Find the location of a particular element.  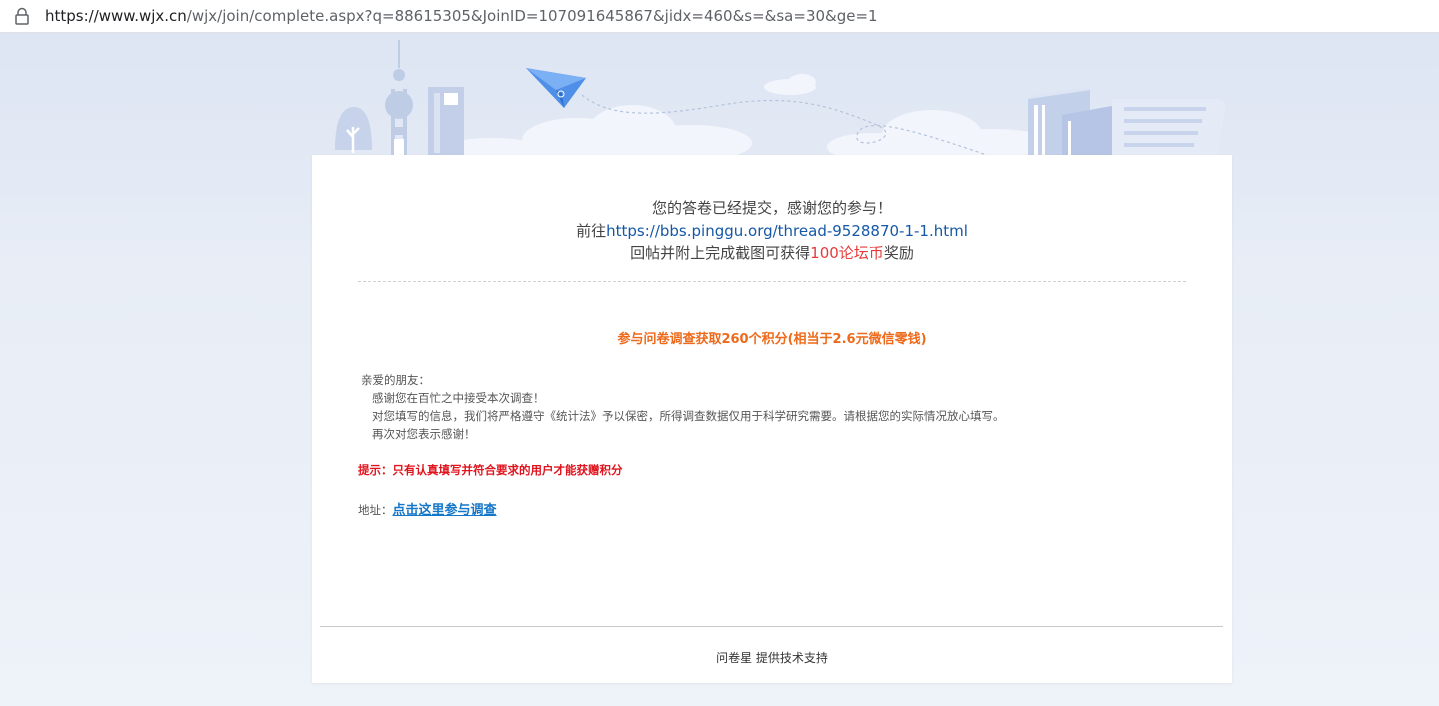

tip-notice: 提示：只有认真填写并符合要求的用户才能获赠积分 is located at coordinates (490, 470).